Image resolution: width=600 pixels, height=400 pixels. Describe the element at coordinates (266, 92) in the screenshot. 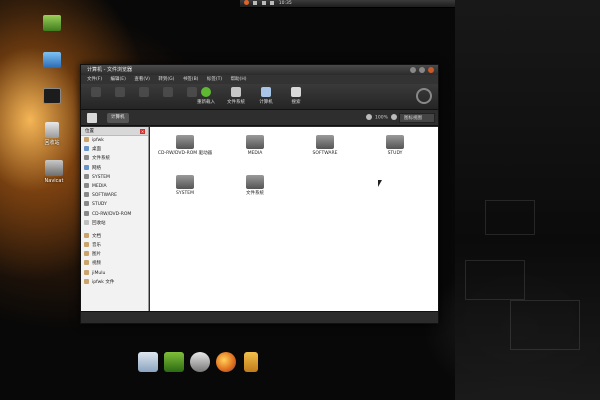

I see `computer-icon` at that location.